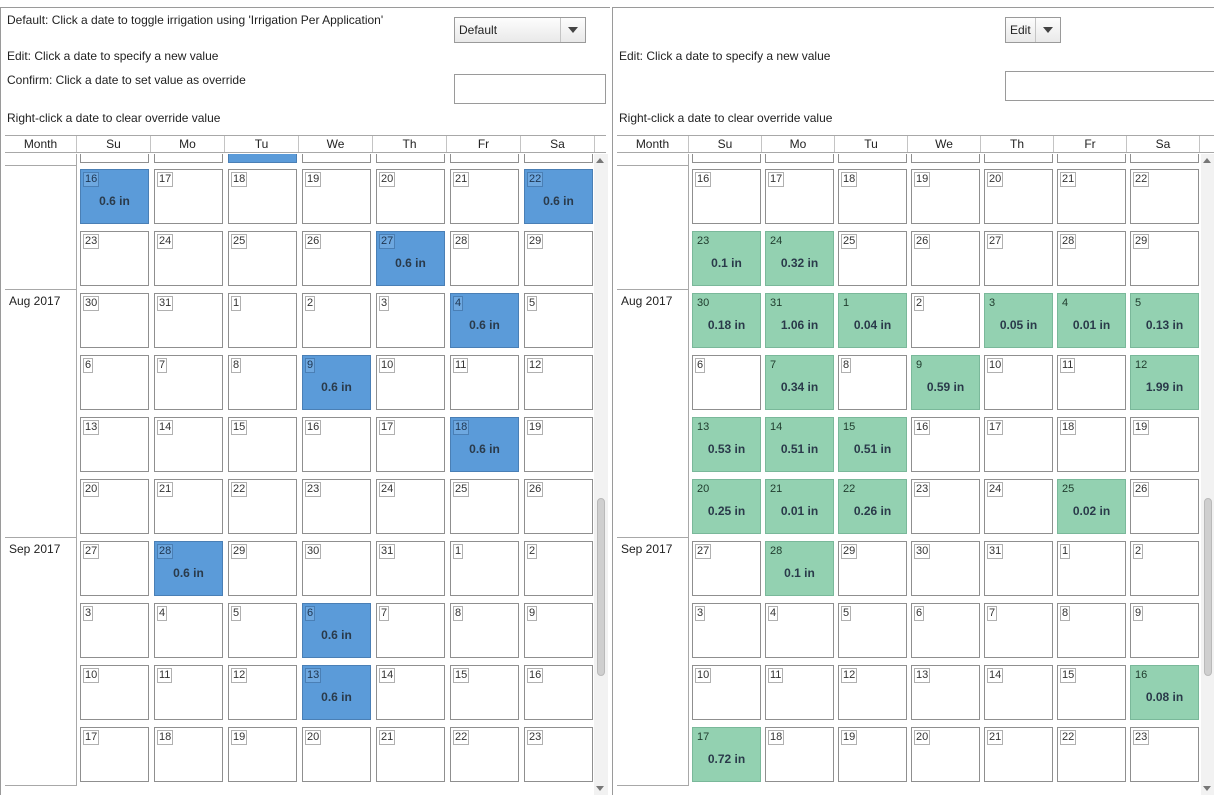 This screenshot has width=1214, height=795. I want to click on mode-dropdown: Edit, so click(1033, 30).